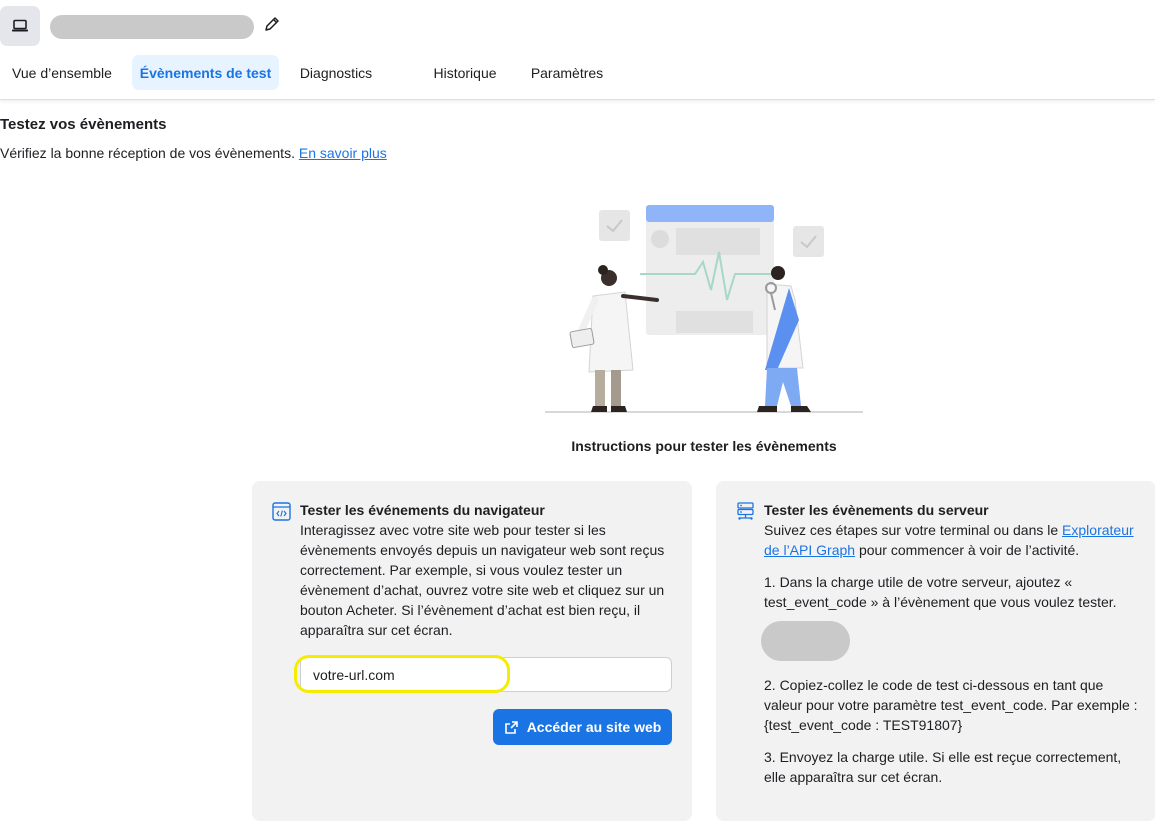 The height and width of the screenshot is (821, 1155). What do you see at coordinates (745, 511) in the screenshot?
I see `server-icon` at bounding box center [745, 511].